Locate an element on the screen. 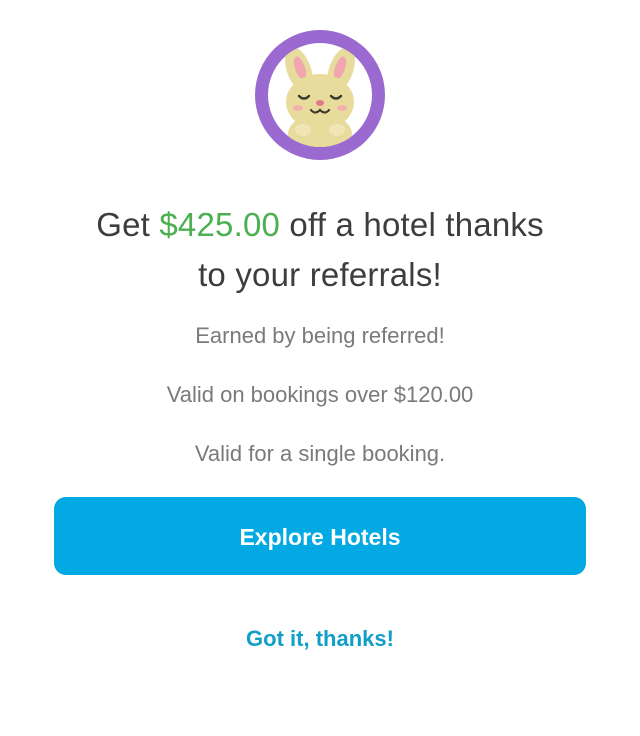  headline-suffix: off a hotel thanks is located at coordinates (412, 224).